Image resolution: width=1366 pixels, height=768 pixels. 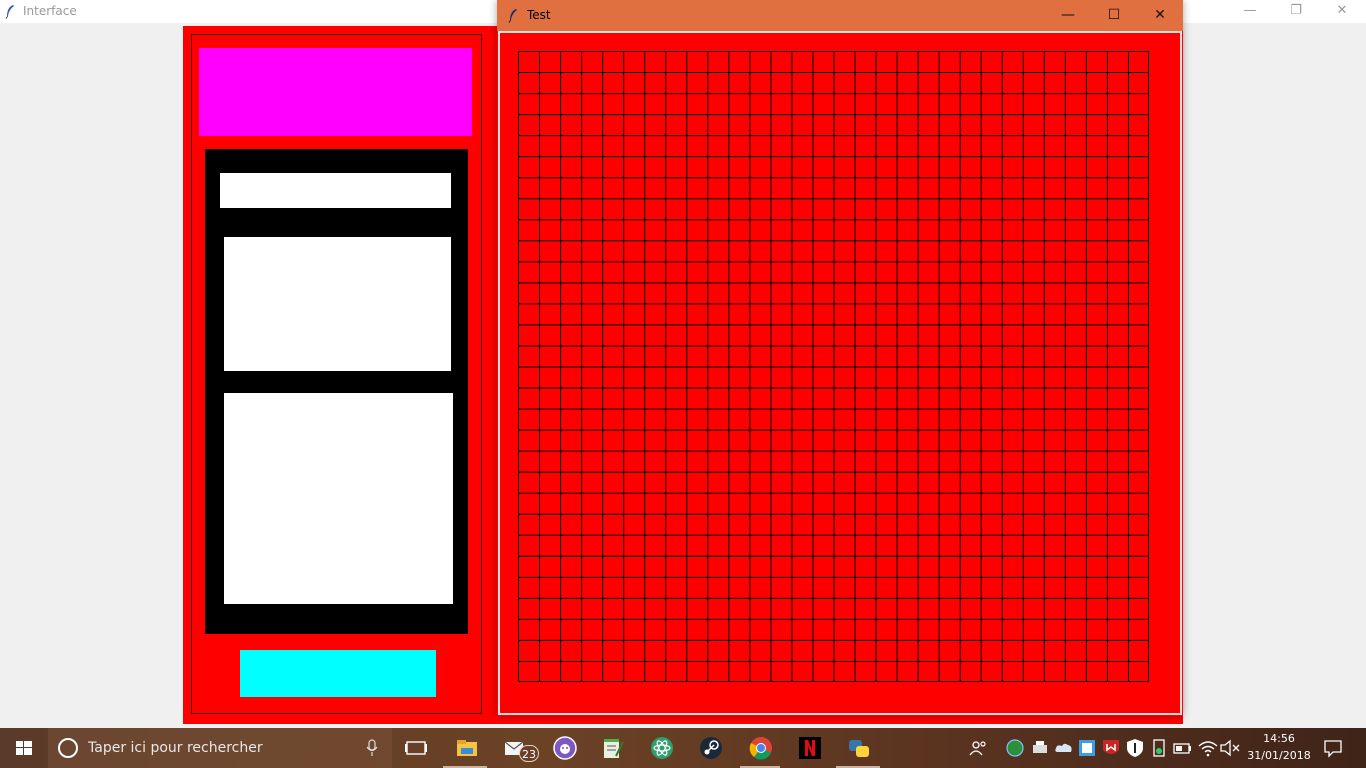 I want to click on python-icon, so click(x=859, y=748).